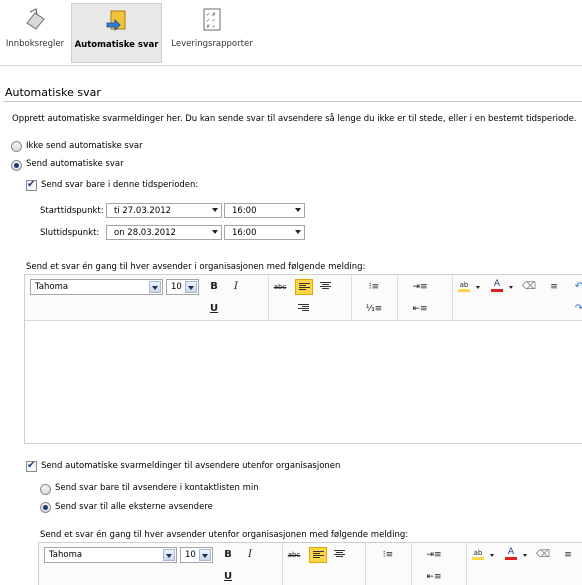 This screenshot has width=582, height=585. What do you see at coordinates (16, 146) in the screenshot?
I see `no-reply-radio` at bounding box center [16, 146].